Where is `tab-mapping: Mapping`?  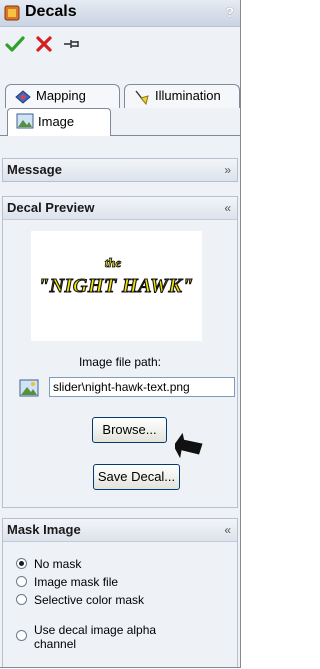 tab-mapping: Mapping is located at coordinates (62, 96).